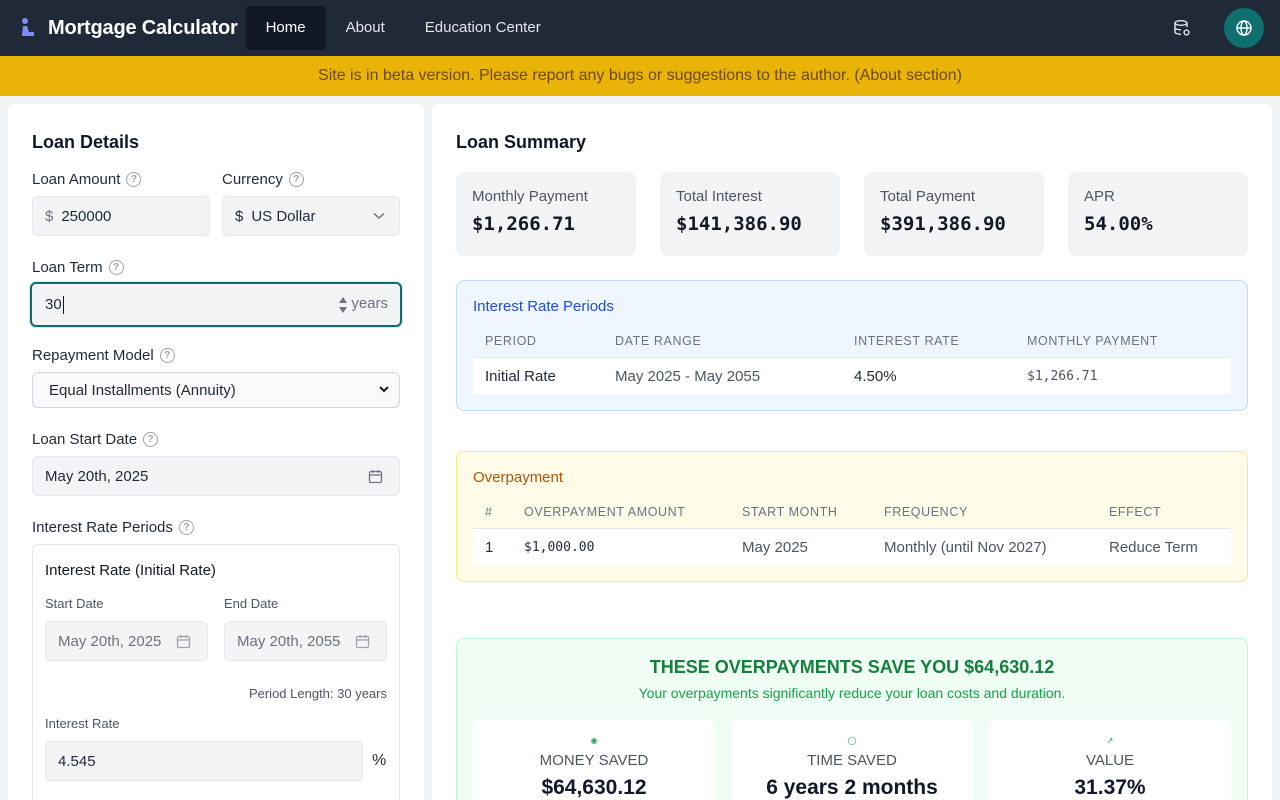 The width and height of the screenshot is (1280, 800). Describe the element at coordinates (658, 341) in the screenshot. I see `table-header: DATE RANGE` at that location.